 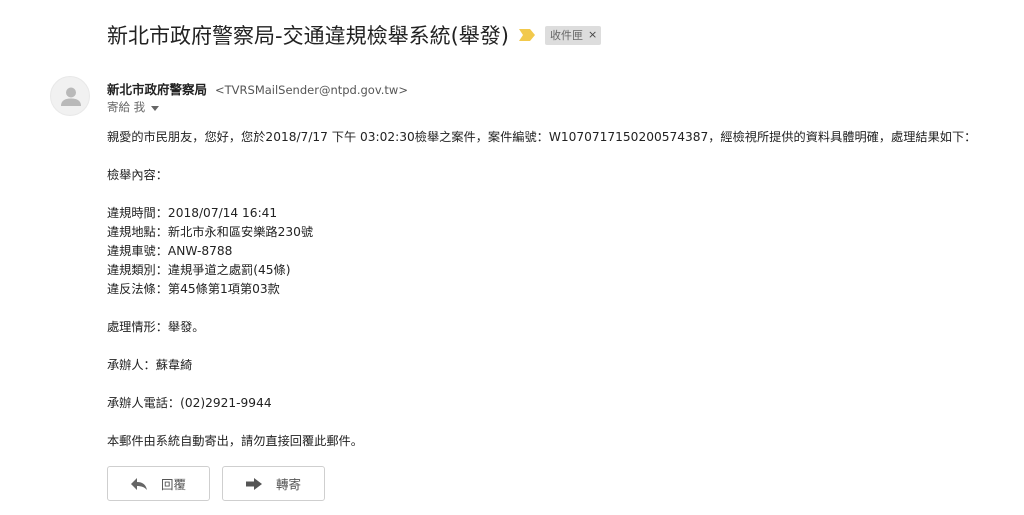 I want to click on body-line-officer-phone: 承辦人電話：(02)2921-9944, so click(x=189, y=403).